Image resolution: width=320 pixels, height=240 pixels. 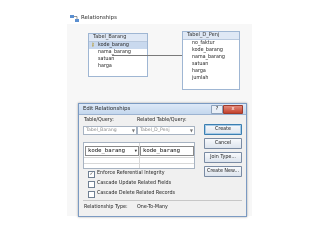 What do you see at coordinates (223, 143) in the screenshot?
I see `cancel-button: Cancel` at bounding box center [223, 143].